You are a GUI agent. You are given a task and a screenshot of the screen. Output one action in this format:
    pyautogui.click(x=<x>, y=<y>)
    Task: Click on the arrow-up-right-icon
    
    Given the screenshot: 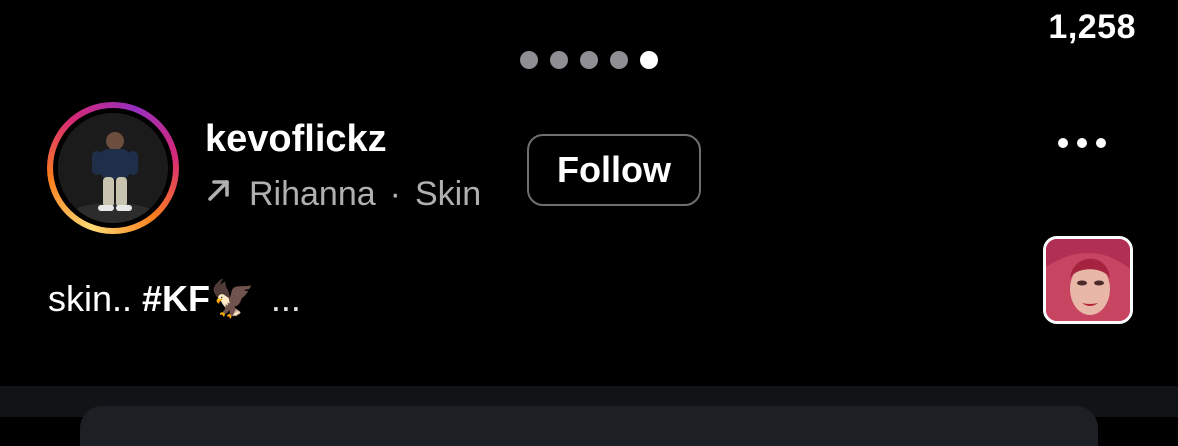 What is the action you would take?
    pyautogui.click(x=219, y=194)
    